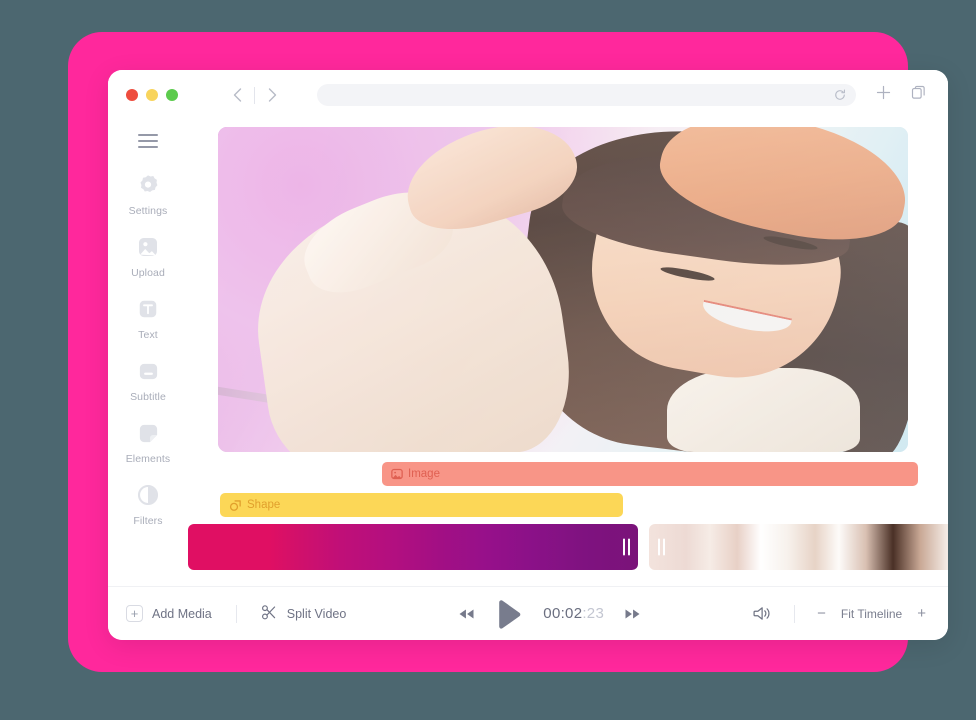  Describe the element at coordinates (563, 613) in the screenshot. I see `timecode-main: 00:02` at that location.